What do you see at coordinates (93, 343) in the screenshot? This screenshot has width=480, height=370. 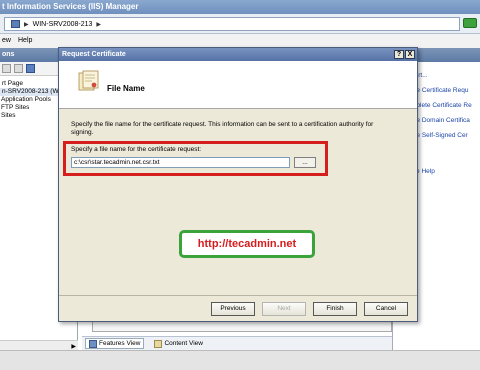 I see `features-view-icon` at bounding box center [93, 343].